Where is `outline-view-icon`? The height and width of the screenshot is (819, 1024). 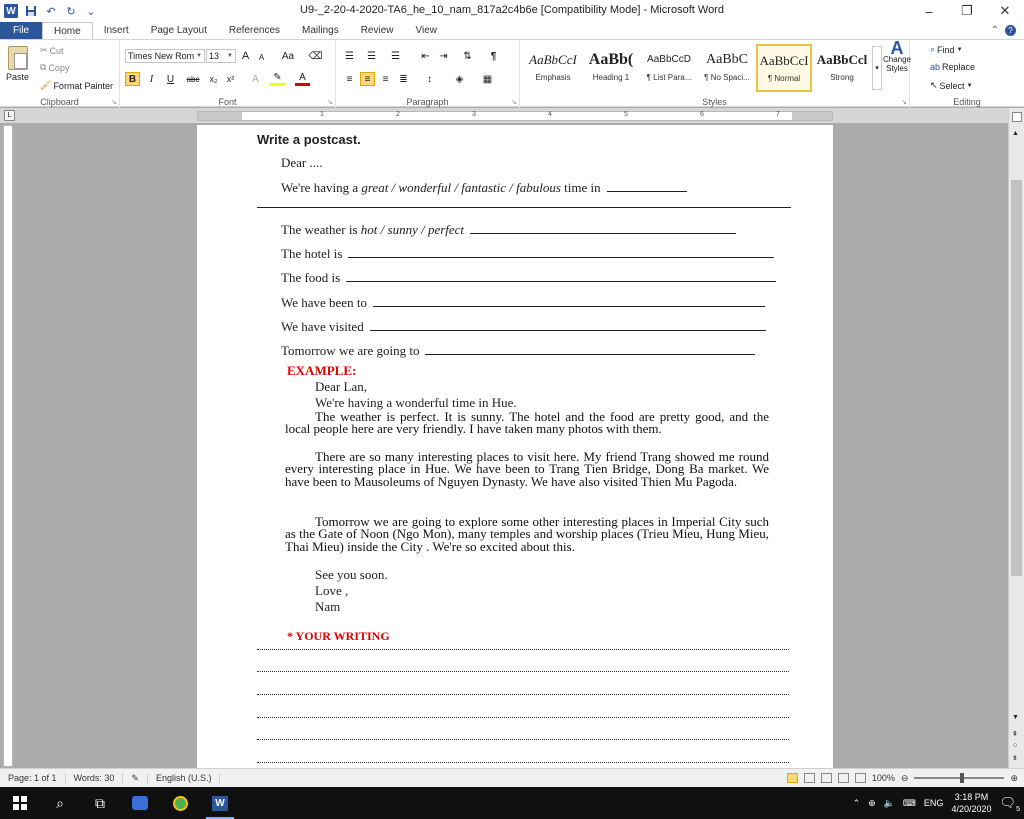 outline-view-icon is located at coordinates (843, 778).